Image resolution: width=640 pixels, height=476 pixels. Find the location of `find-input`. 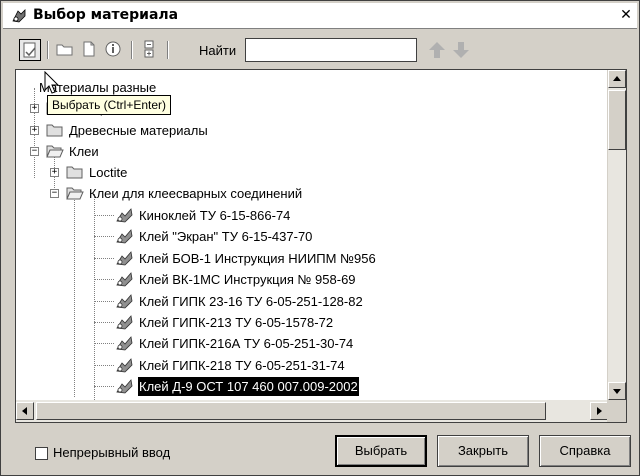

find-input is located at coordinates (331, 50).